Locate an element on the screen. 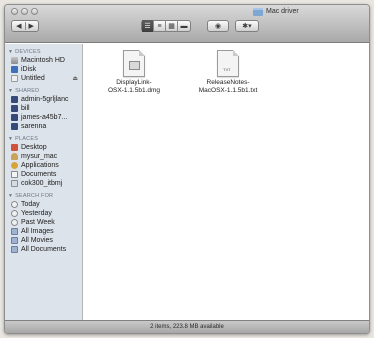 This screenshot has width=374, height=338. back-forward-buttons: ◀ ▶ is located at coordinates (25, 26).